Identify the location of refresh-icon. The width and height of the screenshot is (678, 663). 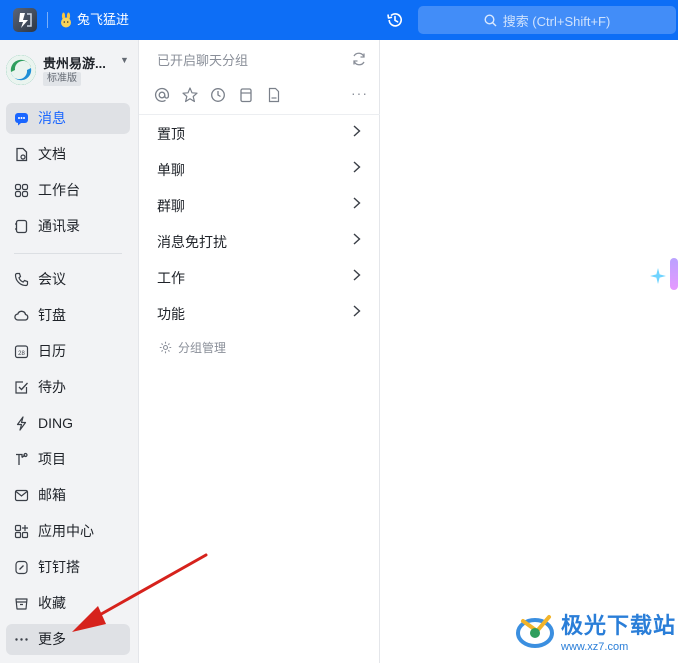
(359, 59).